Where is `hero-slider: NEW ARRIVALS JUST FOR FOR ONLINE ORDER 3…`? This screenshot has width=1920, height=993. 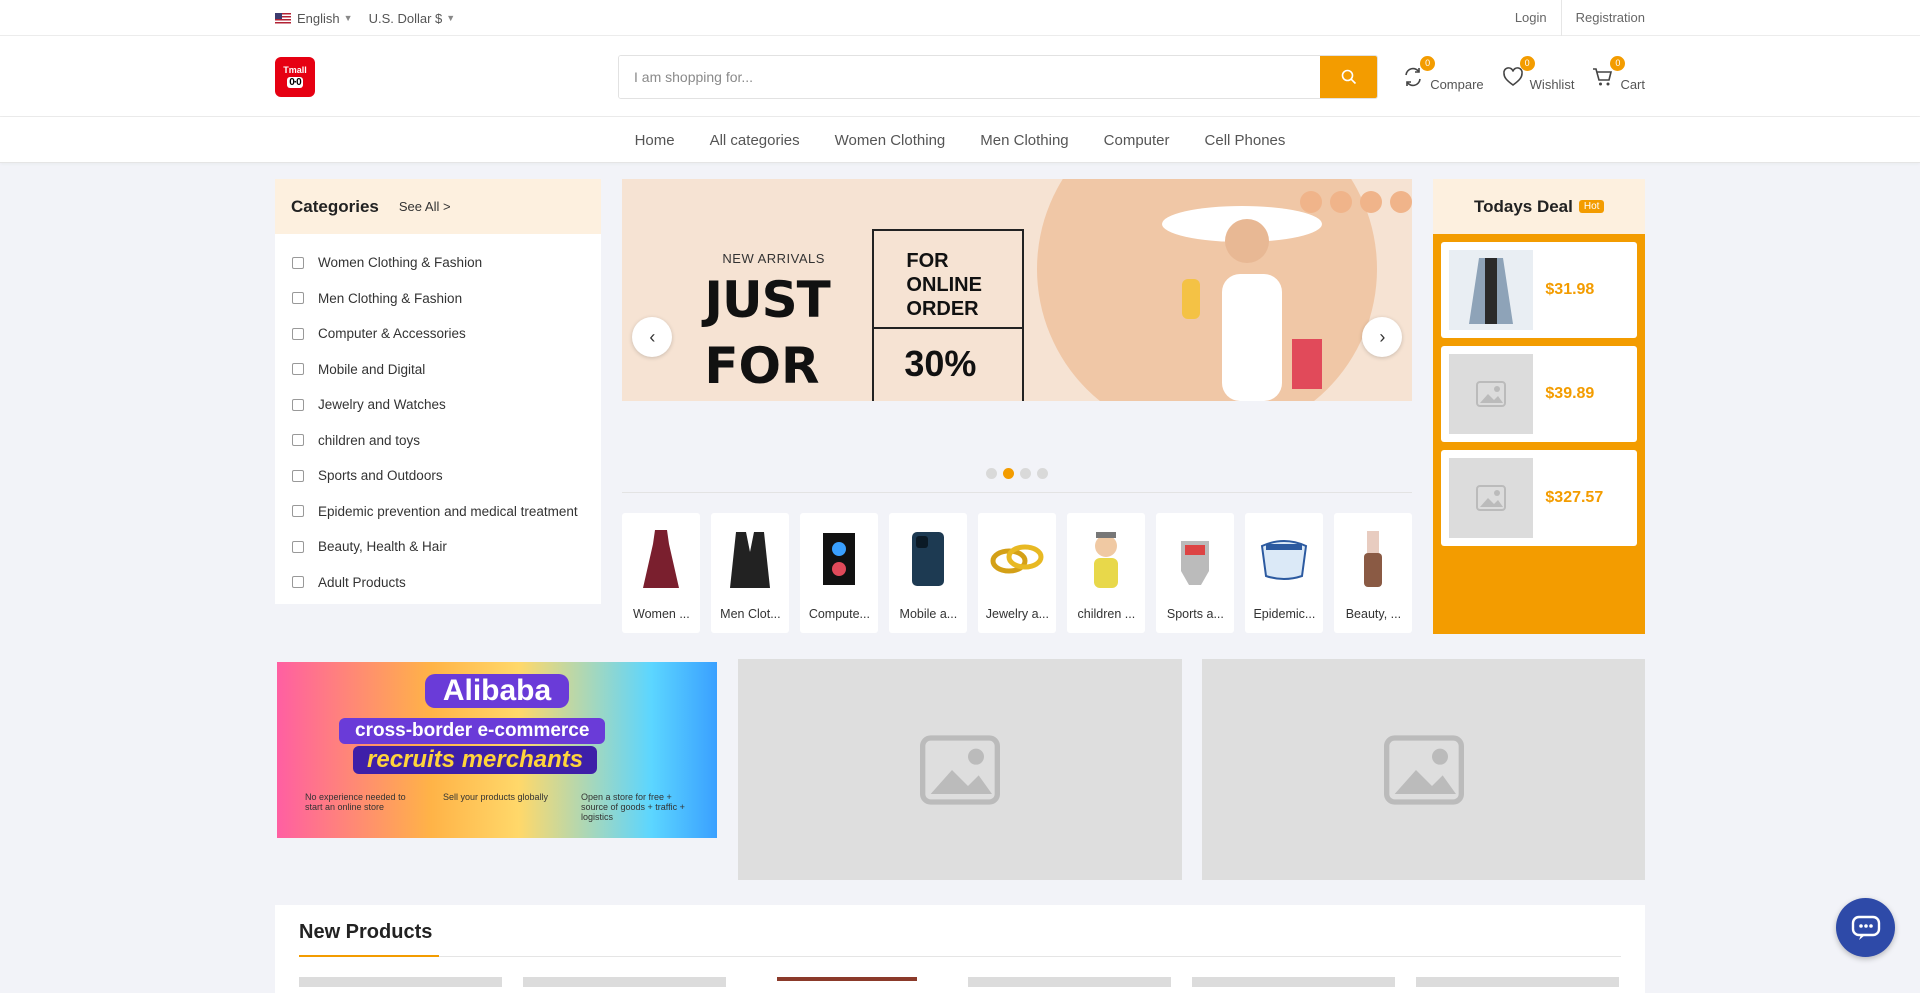 hero-slider: NEW ARRIVALS JUST FOR FOR ONLINE ORDER 3… is located at coordinates (1017, 290).